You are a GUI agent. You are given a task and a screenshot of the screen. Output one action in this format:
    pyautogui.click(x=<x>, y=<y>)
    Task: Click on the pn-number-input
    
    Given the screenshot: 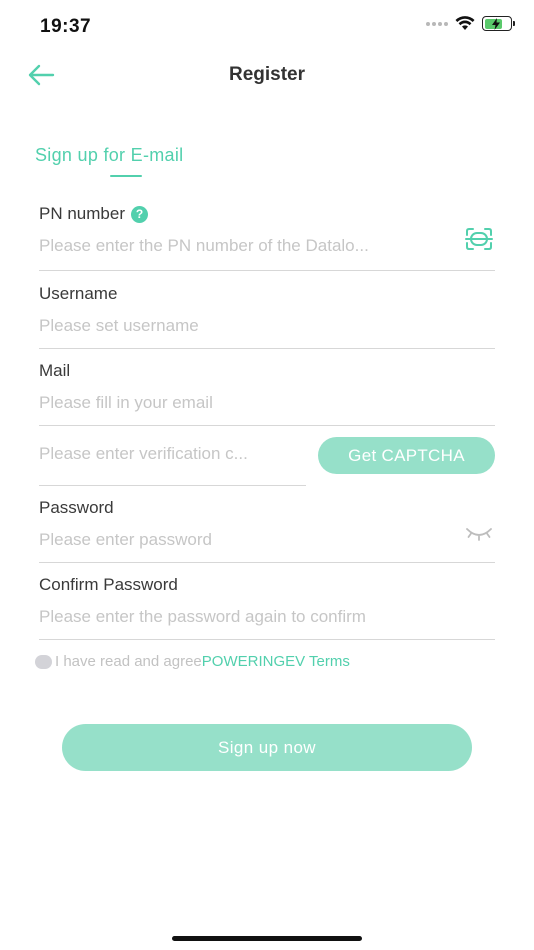 What is the action you would take?
    pyautogui.click(x=249, y=246)
    